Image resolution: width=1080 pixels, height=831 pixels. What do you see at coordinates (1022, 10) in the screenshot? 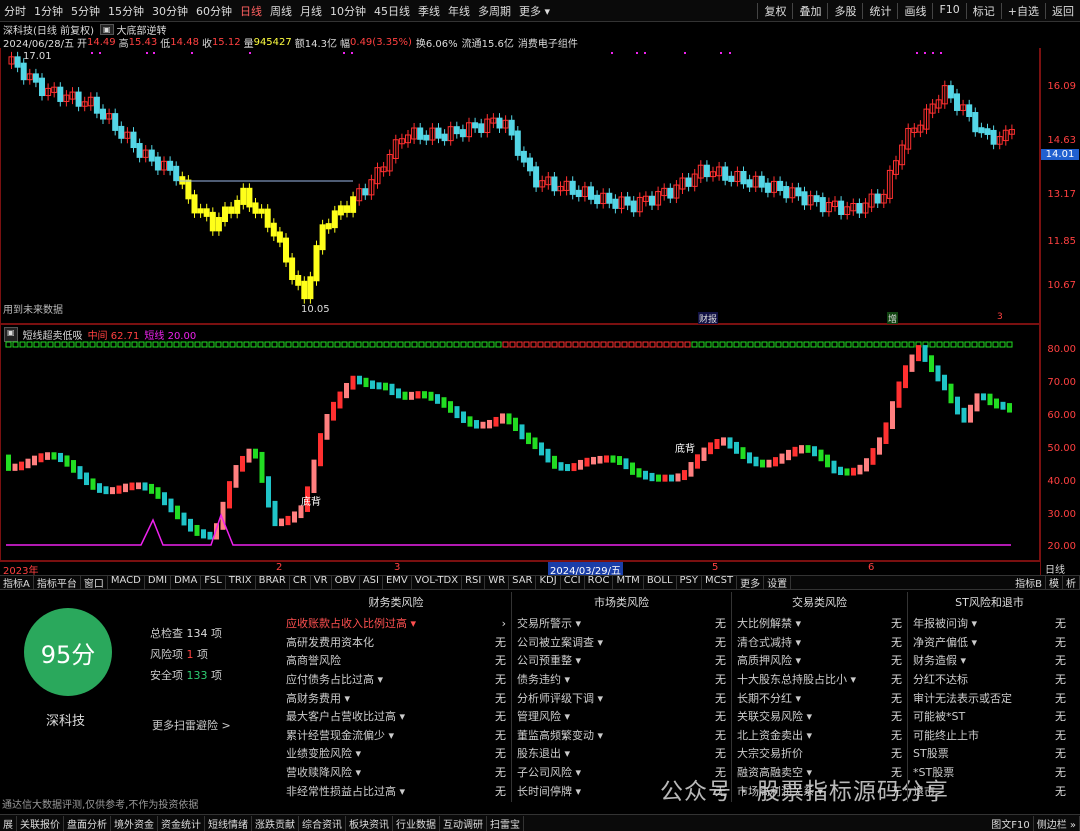
I see `toolbar-button: +自选` at bounding box center [1022, 10].